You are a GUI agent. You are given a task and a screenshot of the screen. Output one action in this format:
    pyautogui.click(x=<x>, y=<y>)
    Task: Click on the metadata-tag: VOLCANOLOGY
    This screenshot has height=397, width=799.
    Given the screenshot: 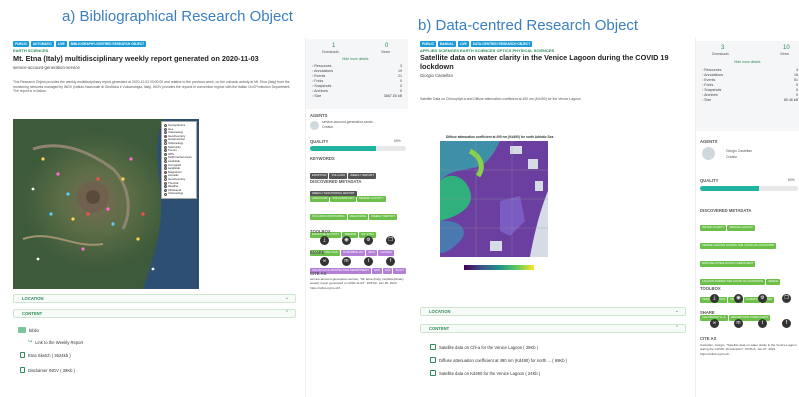 What is the action you would take?
    pyautogui.click(x=343, y=199)
    